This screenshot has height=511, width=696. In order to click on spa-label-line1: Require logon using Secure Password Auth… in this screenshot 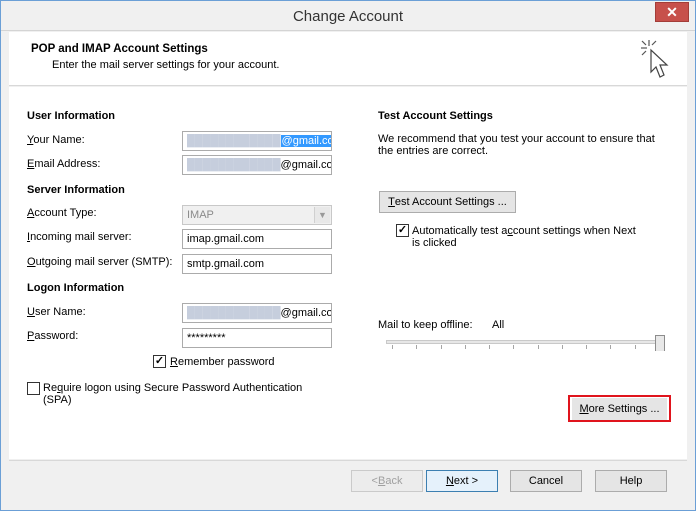, I will do `click(173, 388)`.